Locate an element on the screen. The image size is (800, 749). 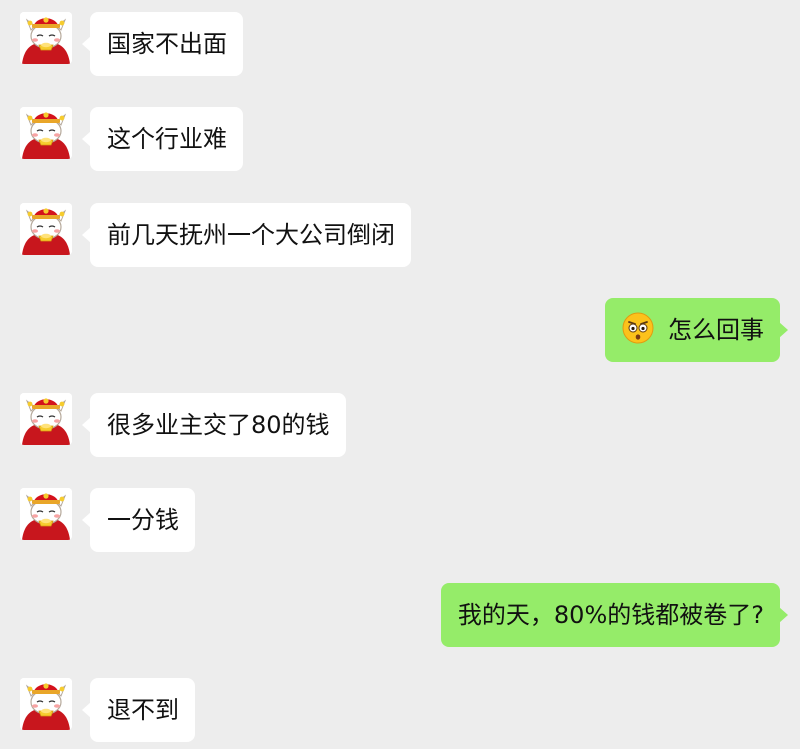
message-bubble: 这个行业难 is located at coordinates (162, 139).